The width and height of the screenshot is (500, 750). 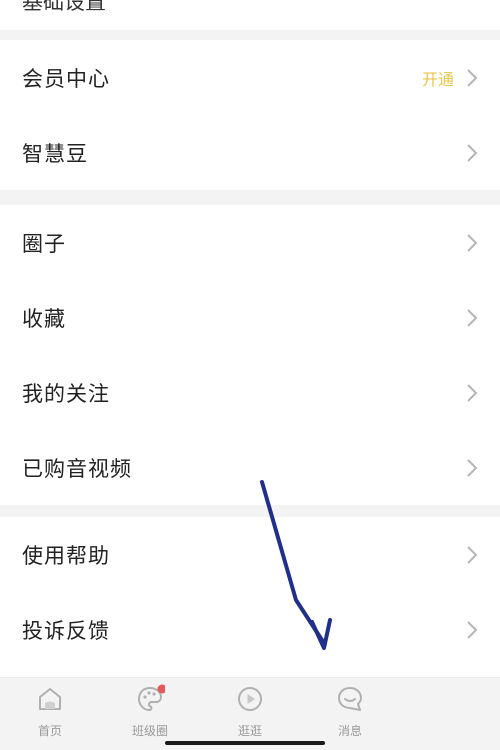 What do you see at coordinates (250, 554) in the screenshot?
I see `menu-item-help: 使用帮助` at bounding box center [250, 554].